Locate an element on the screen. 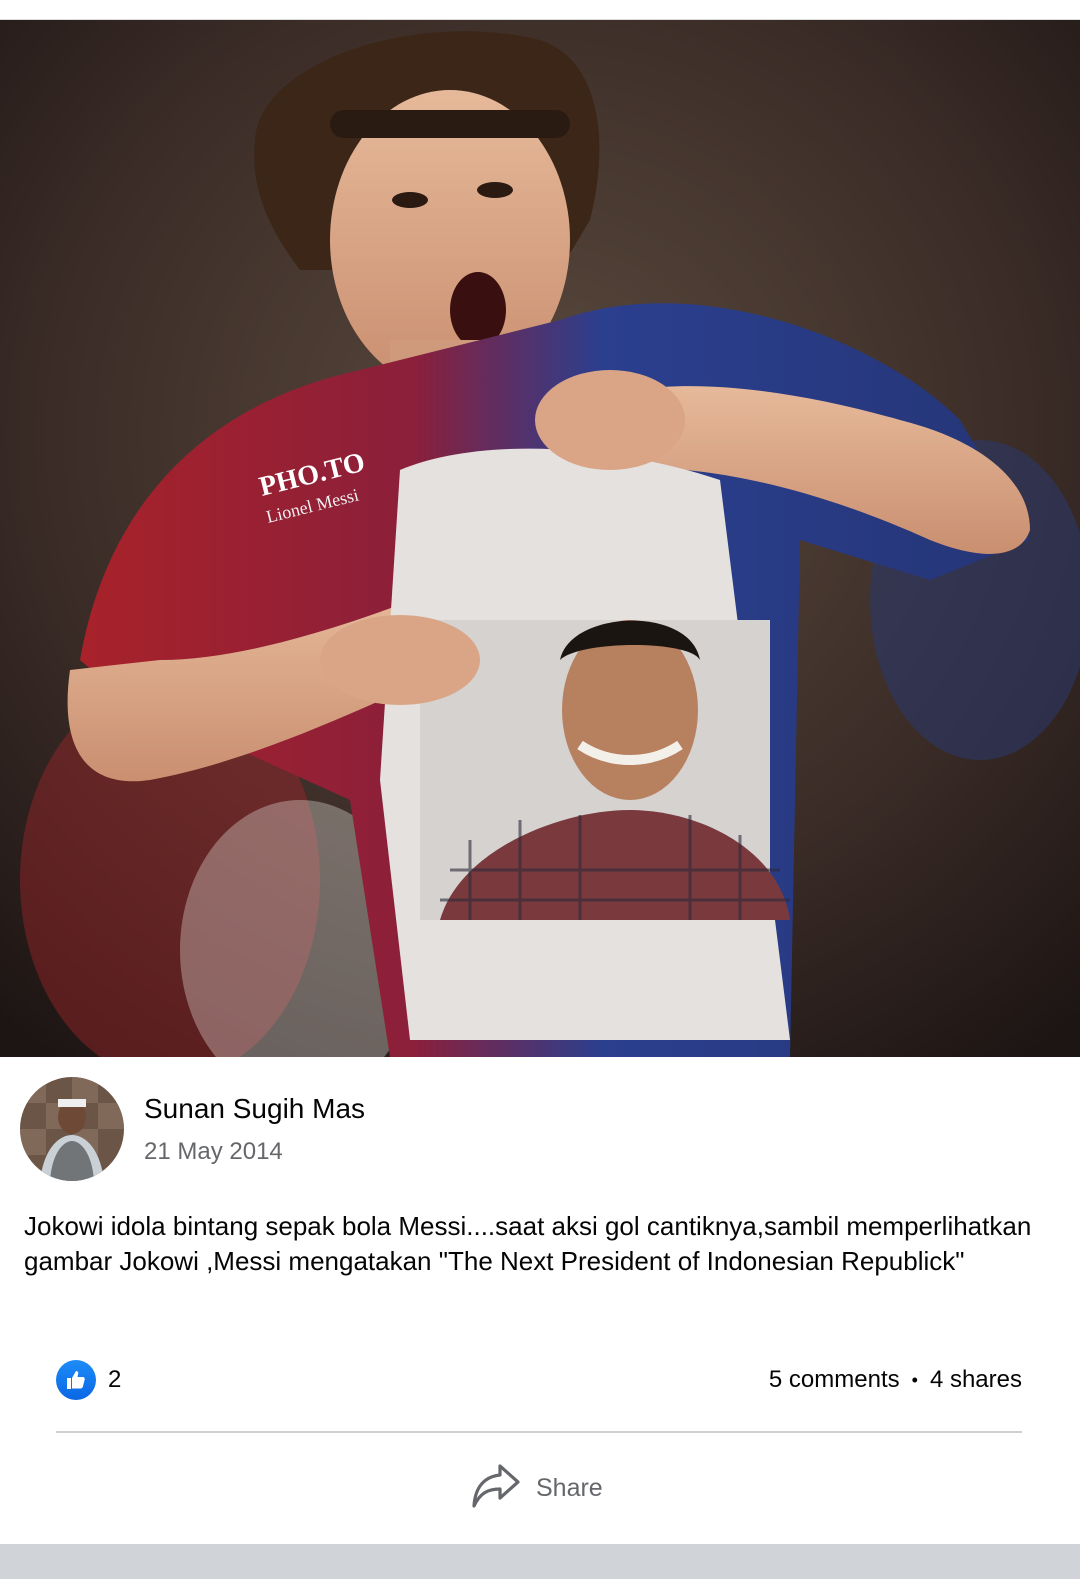 The image size is (1080, 1579). feed-separator is located at coordinates (540, 1561).